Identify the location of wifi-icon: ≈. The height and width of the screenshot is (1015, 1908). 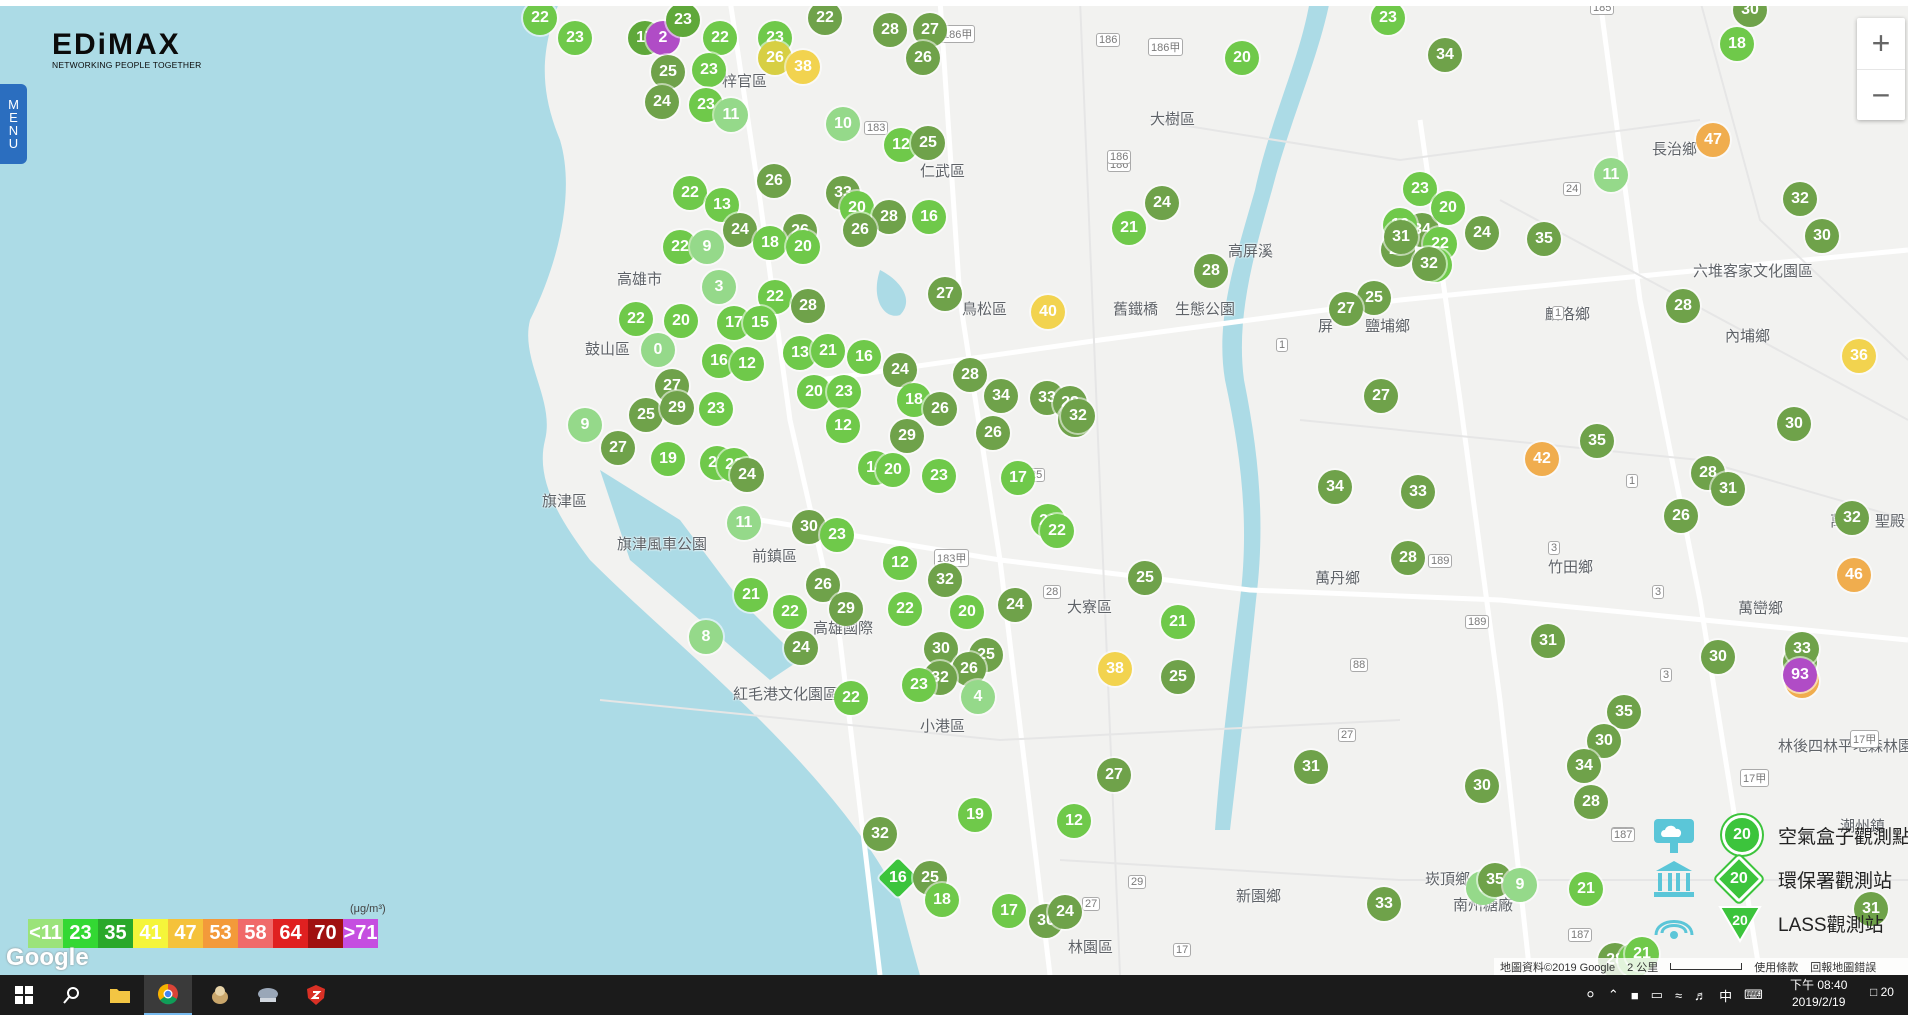
(1678, 995).